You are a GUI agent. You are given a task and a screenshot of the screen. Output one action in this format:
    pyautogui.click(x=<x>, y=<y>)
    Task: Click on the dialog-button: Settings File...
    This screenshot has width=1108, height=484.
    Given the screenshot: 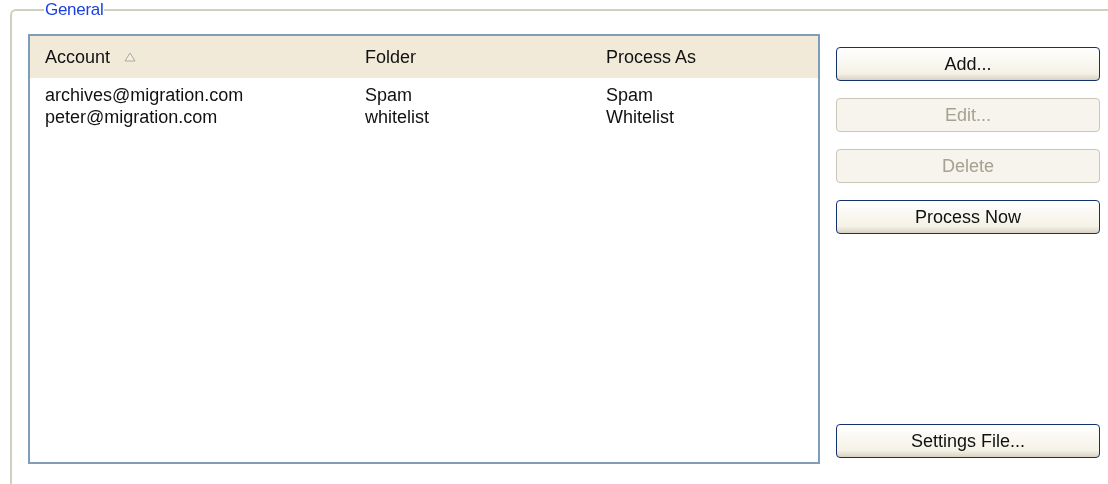 What is the action you would take?
    pyautogui.click(x=968, y=441)
    